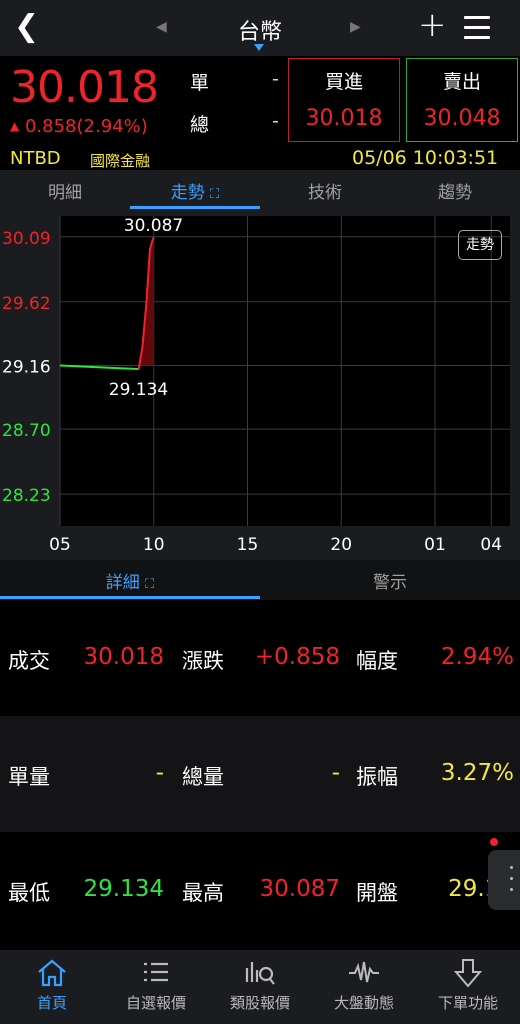 The width and height of the screenshot is (520, 1024). What do you see at coordinates (138, 390) in the screenshot?
I see `low-annotation: 29.134` at bounding box center [138, 390].